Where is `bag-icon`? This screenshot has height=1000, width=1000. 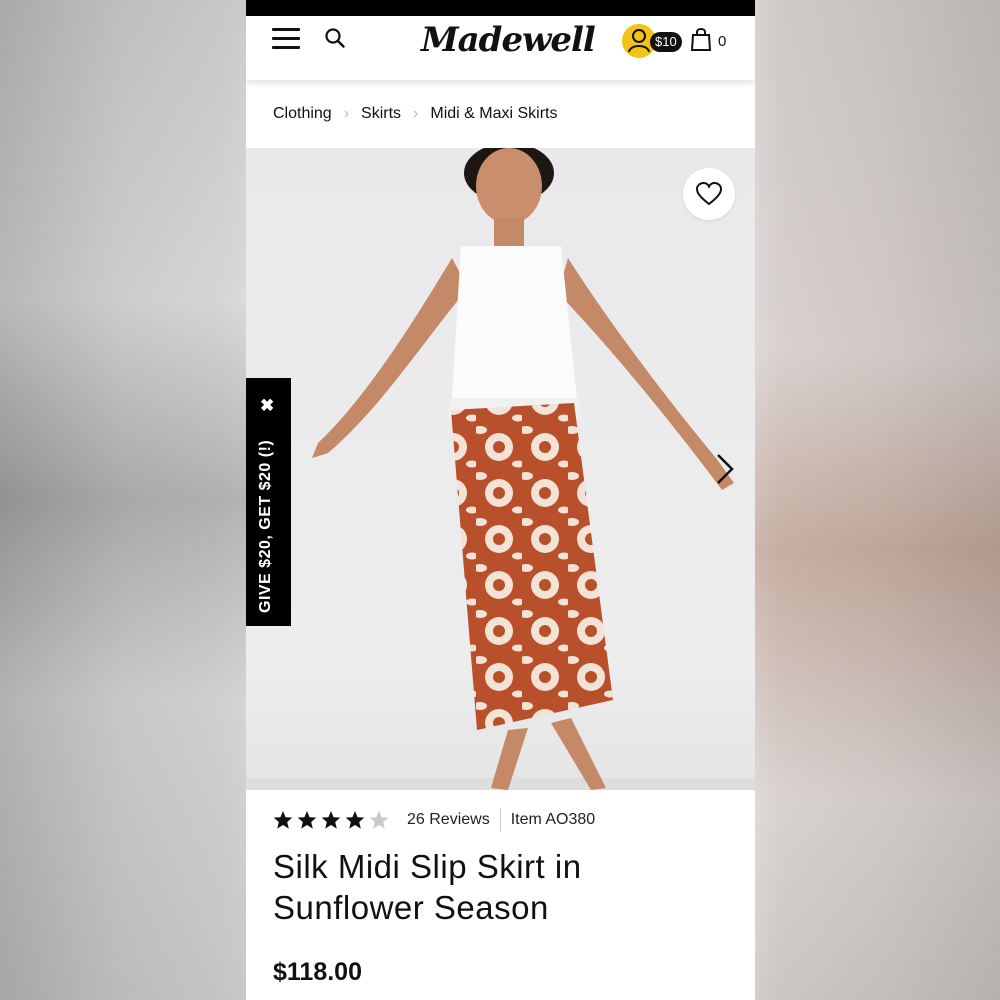
bag-icon is located at coordinates (701, 39).